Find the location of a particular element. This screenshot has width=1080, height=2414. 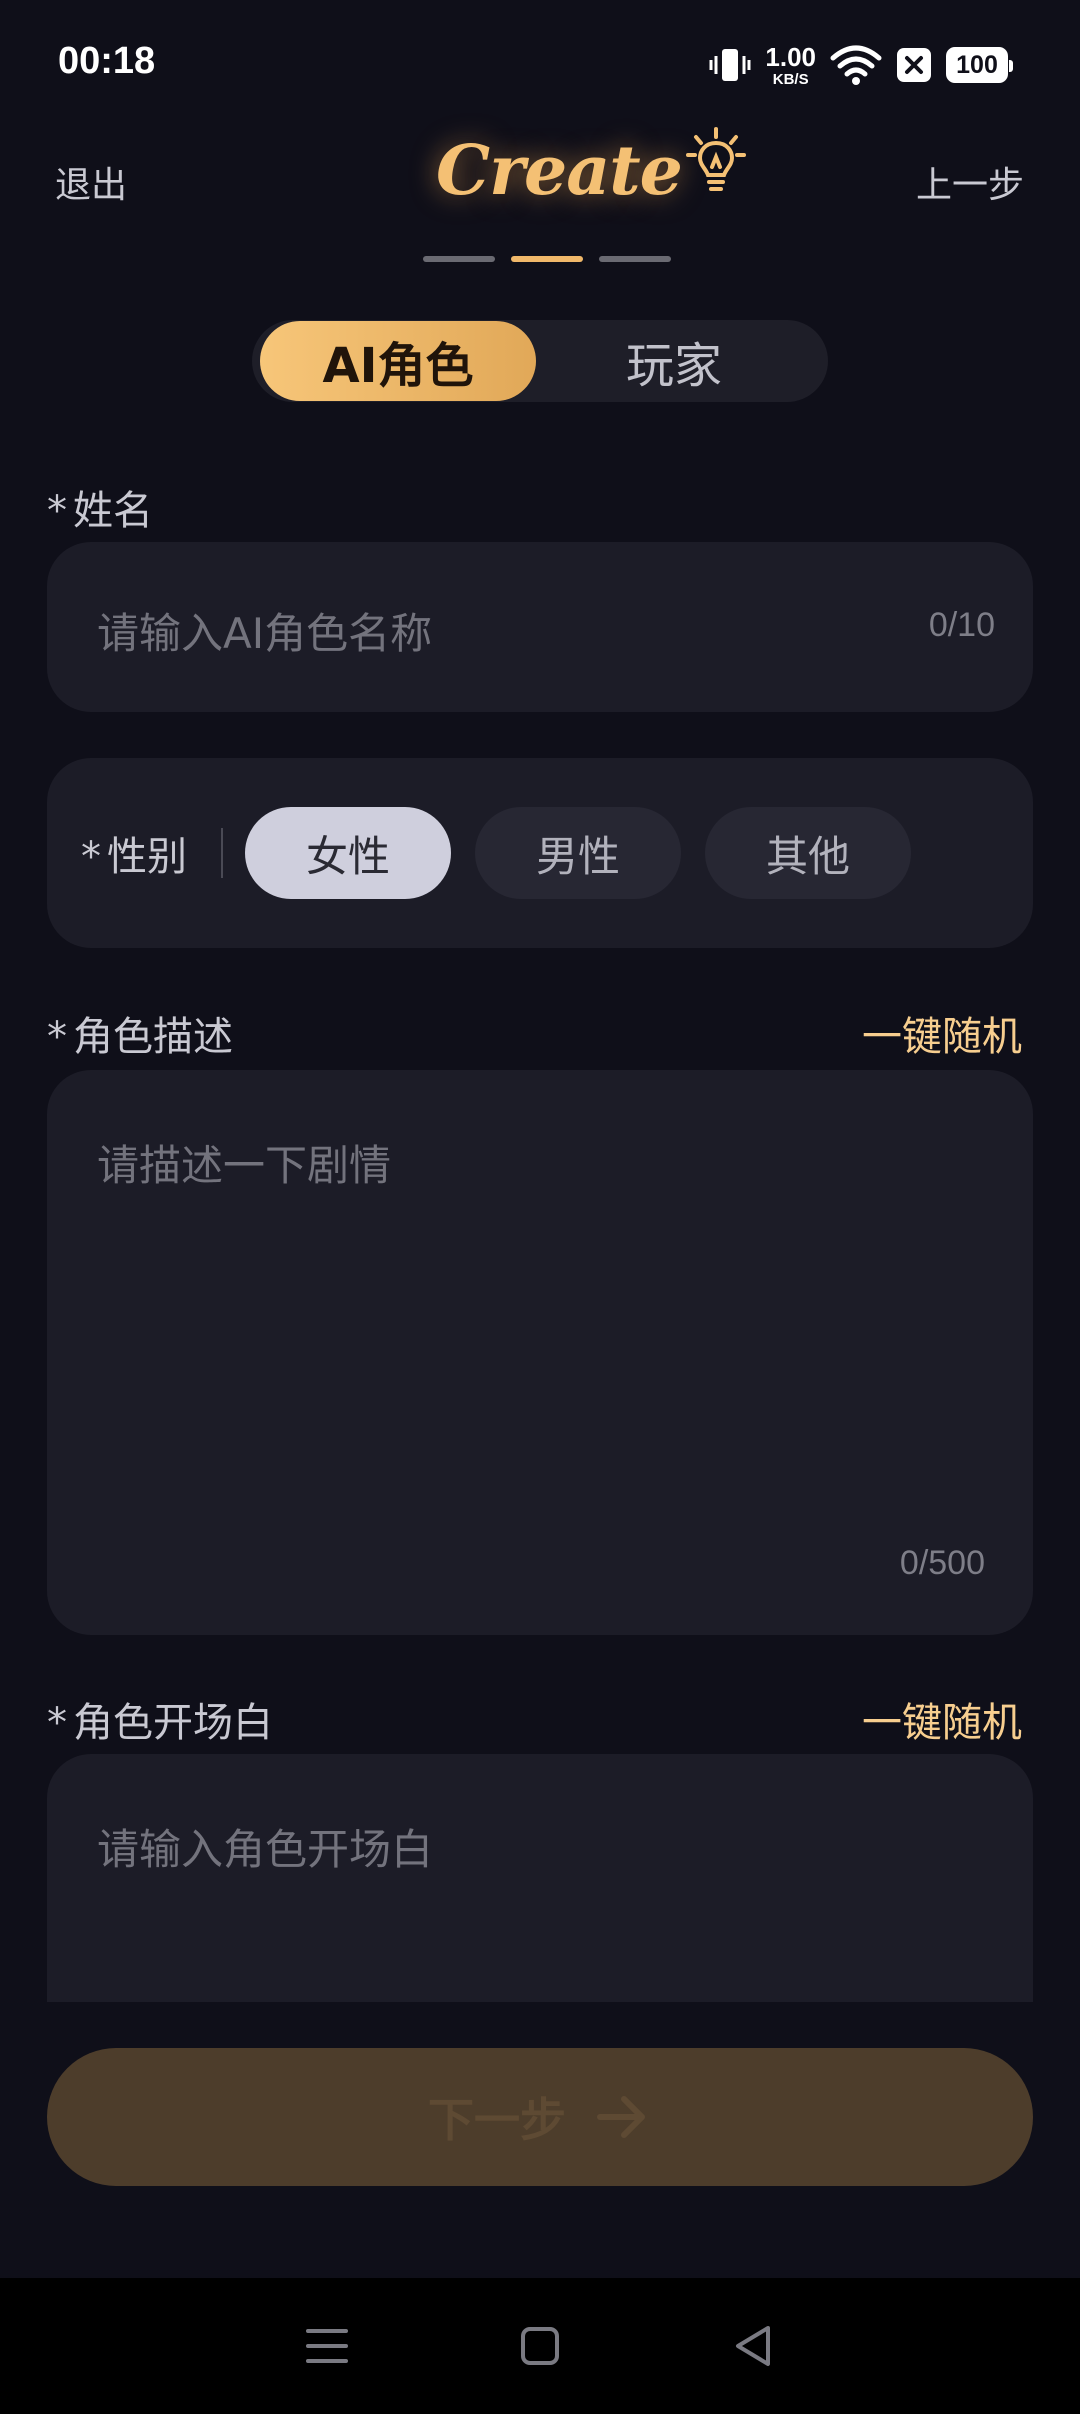

description-label: * 角色描述 is located at coordinates (140, 1033).